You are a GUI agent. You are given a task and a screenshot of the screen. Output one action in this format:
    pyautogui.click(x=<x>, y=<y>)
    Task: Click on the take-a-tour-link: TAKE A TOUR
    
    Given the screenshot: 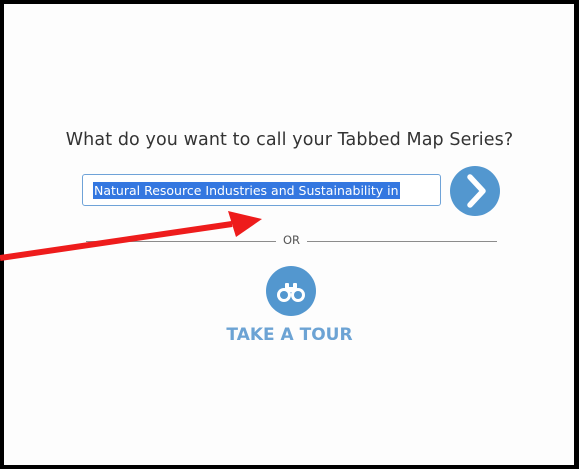 What is the action you would take?
    pyautogui.click(x=289, y=335)
    